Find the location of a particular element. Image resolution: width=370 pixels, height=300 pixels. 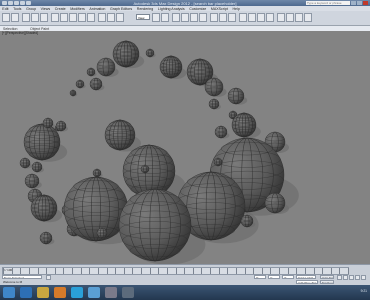

window-crossing-button is located at coordinates (91, 17).